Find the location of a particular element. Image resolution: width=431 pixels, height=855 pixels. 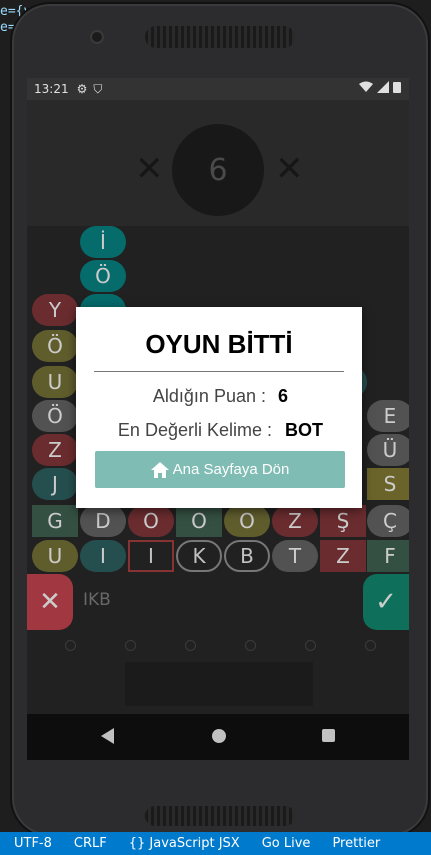

home-button-label: Ana Sayfaya Dön is located at coordinates (231, 469).